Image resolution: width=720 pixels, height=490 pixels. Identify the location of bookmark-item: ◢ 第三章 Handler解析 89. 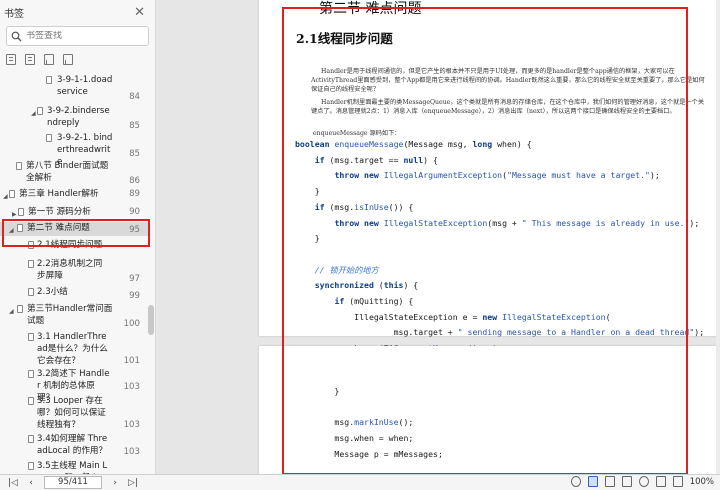
(74, 195).